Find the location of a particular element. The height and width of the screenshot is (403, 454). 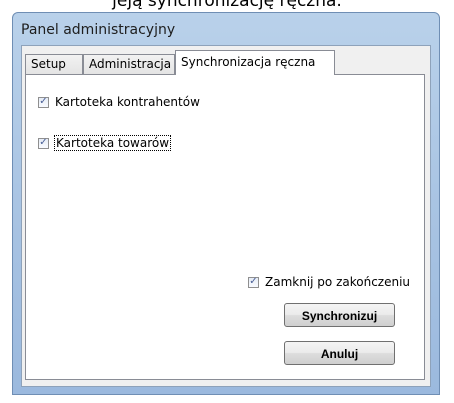

tab-synchronizacja-reczna: Synchronizacja ręczna is located at coordinates (255, 62).